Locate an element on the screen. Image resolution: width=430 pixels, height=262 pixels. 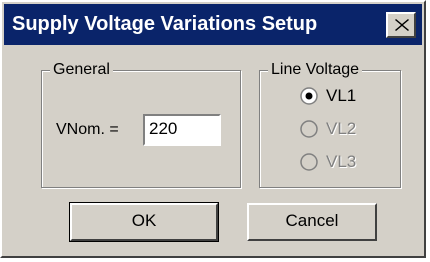
radio-selected-icon is located at coordinates (309, 96).